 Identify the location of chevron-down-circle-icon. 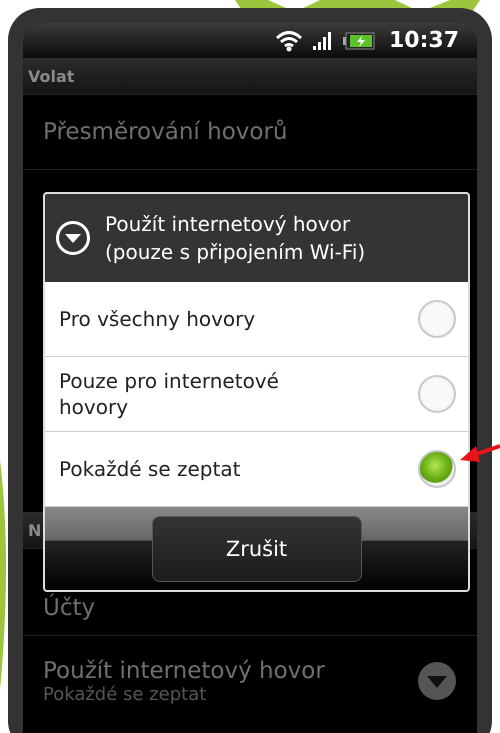
(73, 238).